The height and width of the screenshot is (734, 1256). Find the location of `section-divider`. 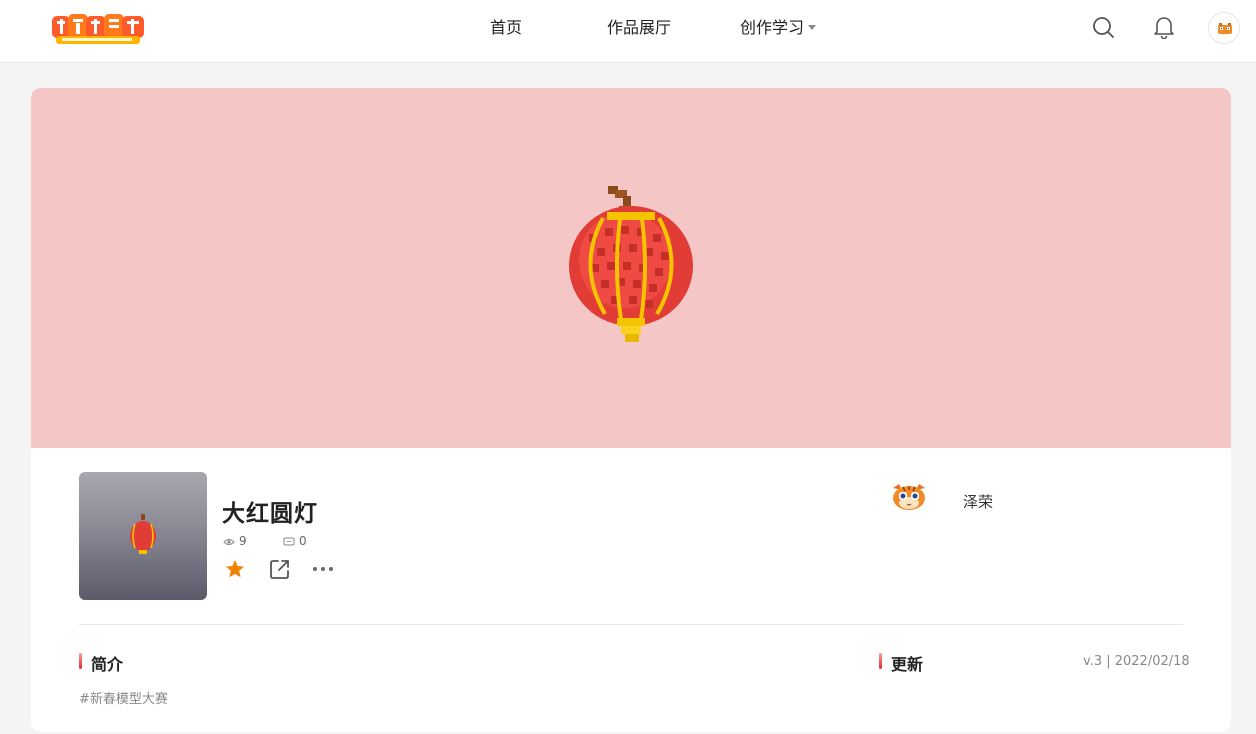

section-divider is located at coordinates (631, 624).